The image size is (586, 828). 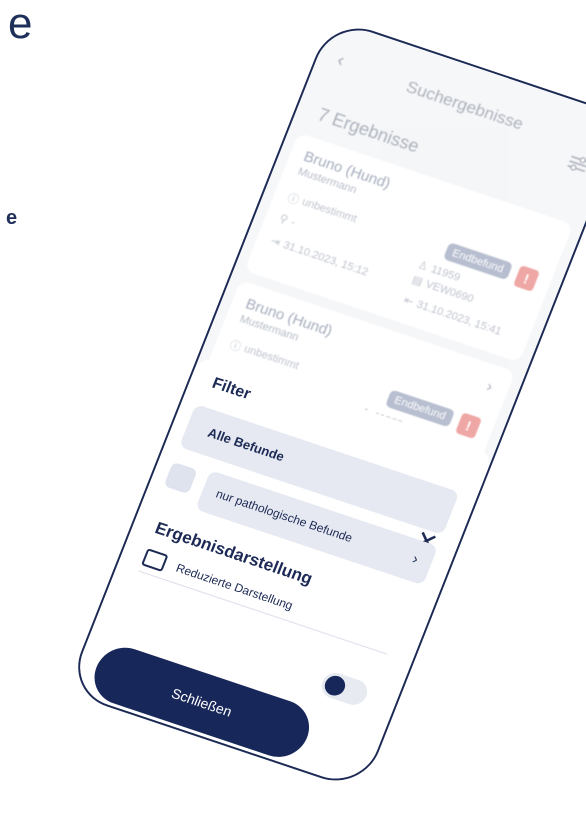 I want to click on received-row: ⇥ 31.10.2023, 15:12, so click(x=319, y=256).